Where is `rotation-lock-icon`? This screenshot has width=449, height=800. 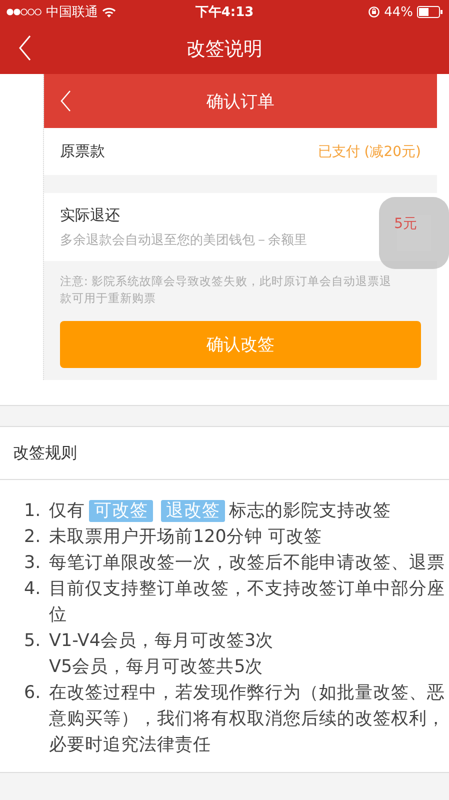
rotation-lock-icon is located at coordinates (374, 12).